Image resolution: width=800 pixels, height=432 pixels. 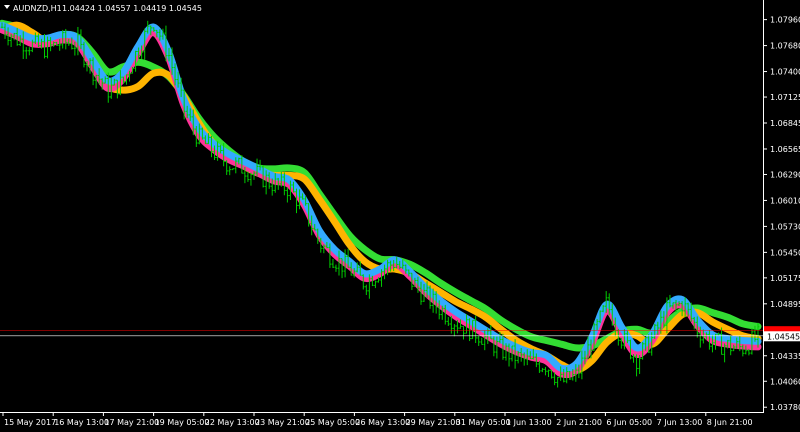 What do you see at coordinates (182, 422) in the screenshot?
I see `x-tick-label: 19 May 05:00` at bounding box center [182, 422].